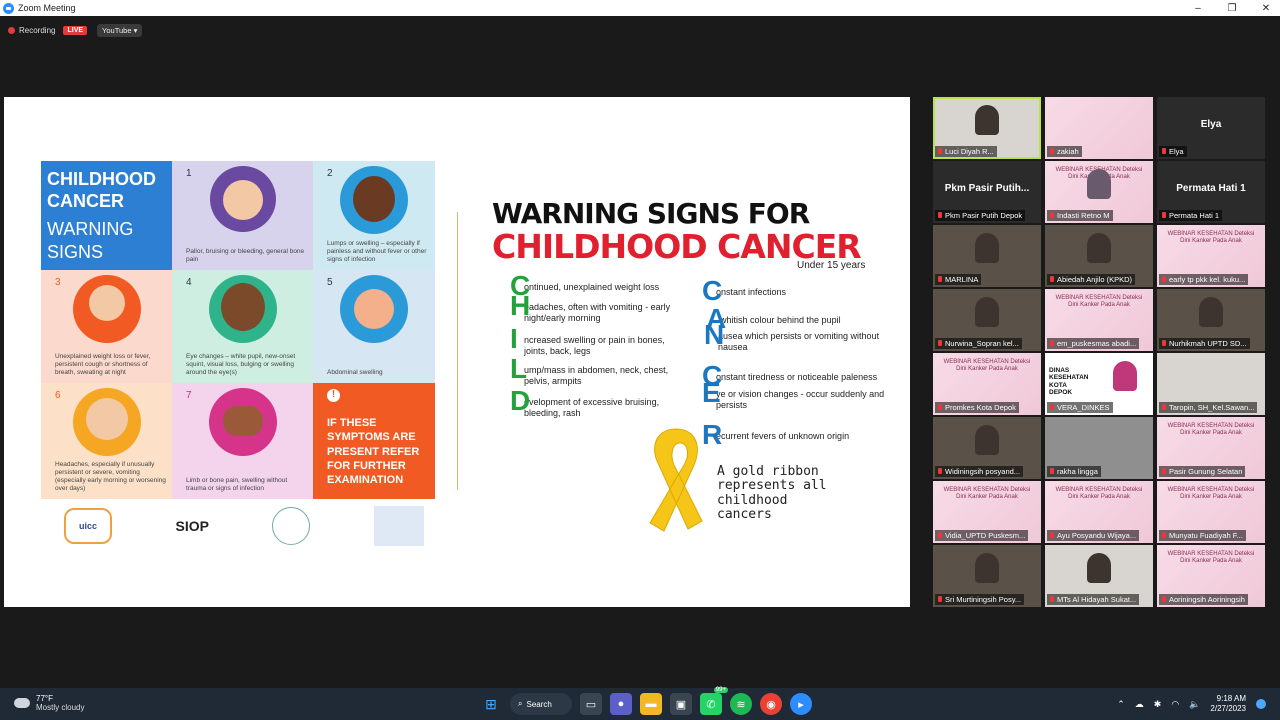 The width and height of the screenshot is (1280, 720). What do you see at coordinates (714, 701) in the screenshot?
I see `whatsapp-icon: ✆ 99+` at bounding box center [714, 701].